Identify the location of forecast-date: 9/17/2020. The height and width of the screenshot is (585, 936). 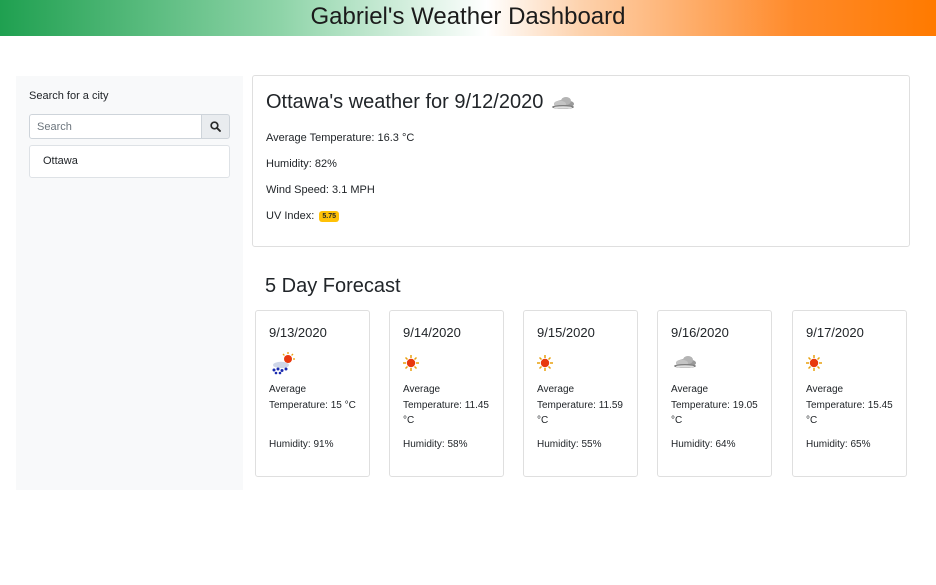
(835, 332).